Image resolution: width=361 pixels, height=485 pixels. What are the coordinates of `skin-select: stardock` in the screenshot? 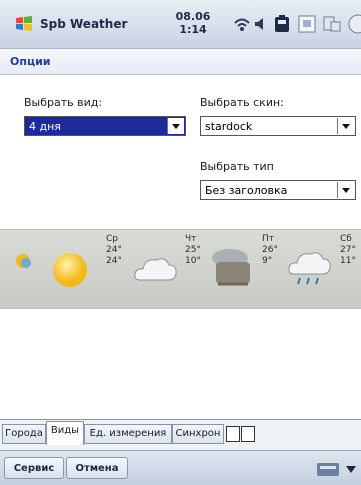 It's located at (278, 126).